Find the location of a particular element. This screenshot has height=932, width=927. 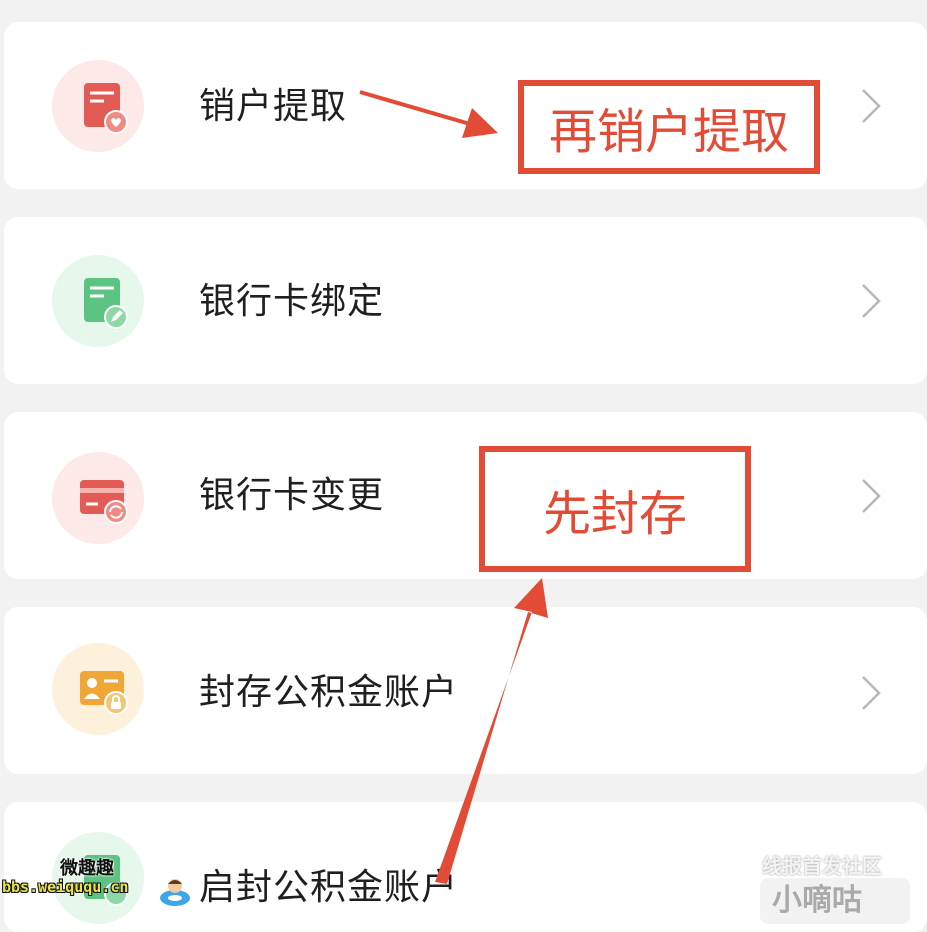

watermark-title: 微趣趣 is located at coordinates (87, 868).